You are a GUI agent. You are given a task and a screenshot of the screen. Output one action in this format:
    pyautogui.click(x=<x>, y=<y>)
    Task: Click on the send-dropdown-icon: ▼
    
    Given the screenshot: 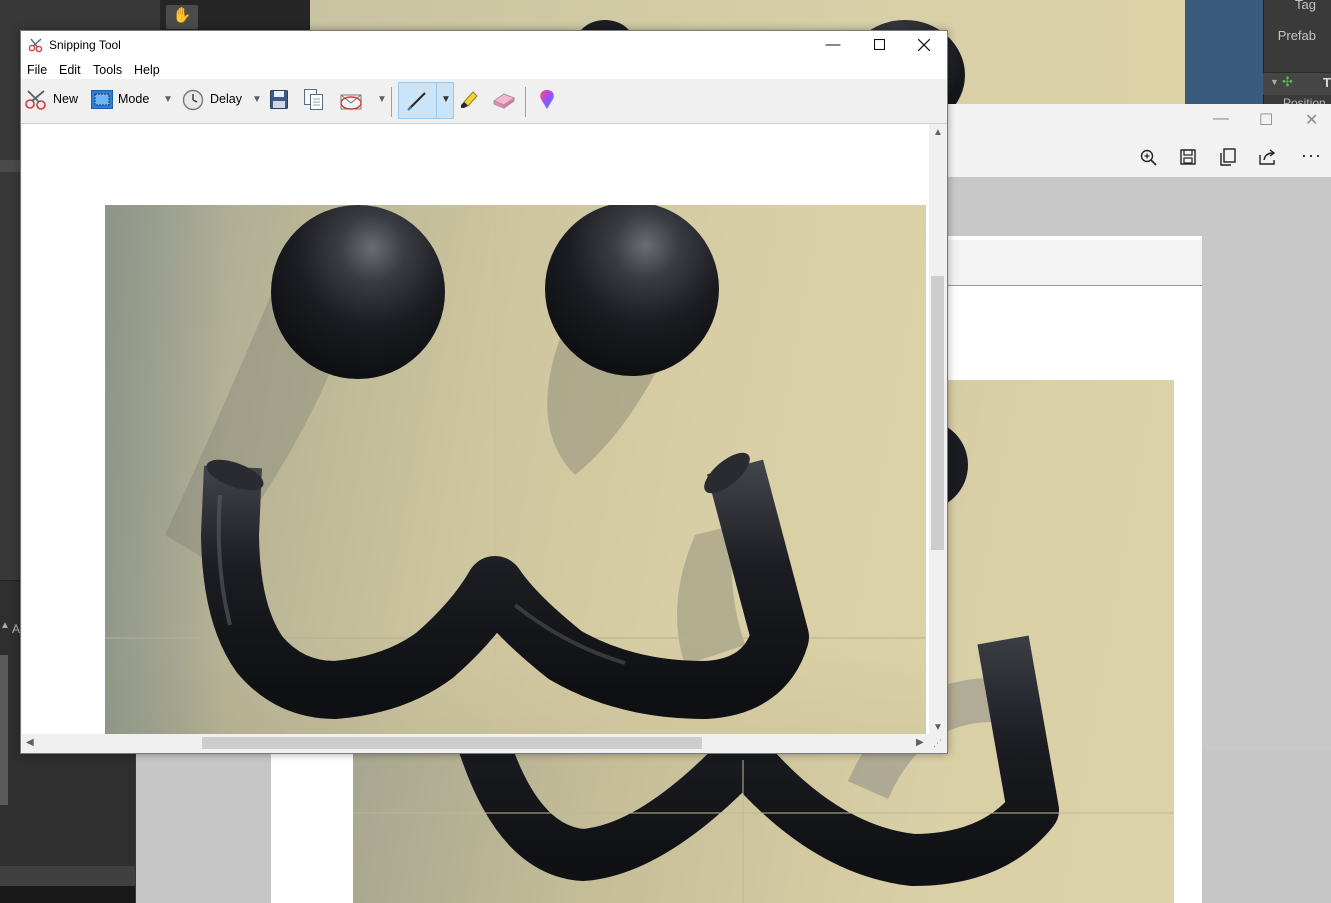 What is the action you would take?
    pyautogui.click(x=382, y=99)
    